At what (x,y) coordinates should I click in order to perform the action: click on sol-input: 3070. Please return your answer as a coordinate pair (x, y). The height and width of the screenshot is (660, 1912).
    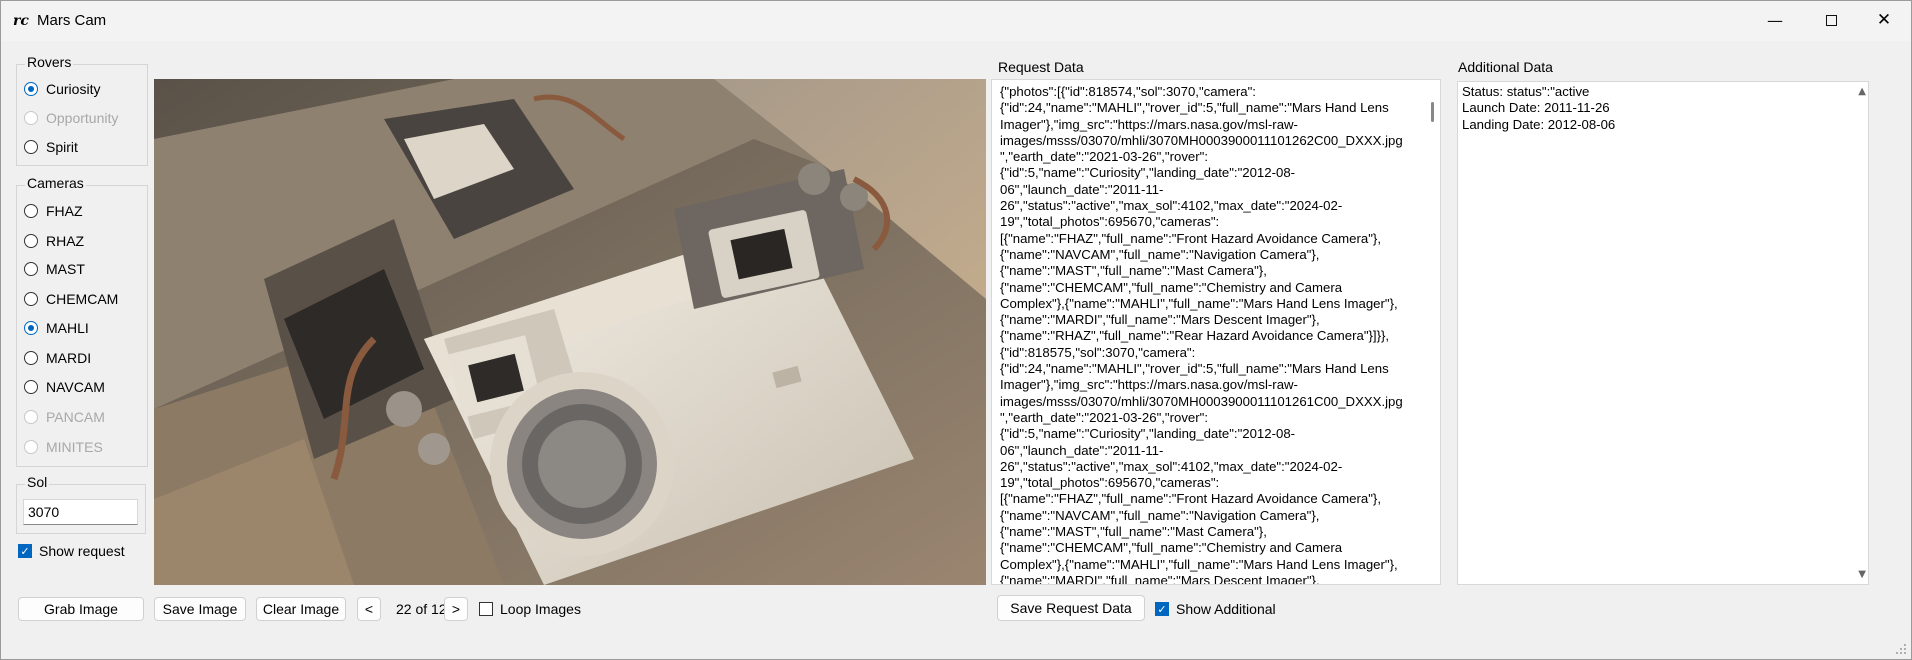
    Looking at the image, I should click on (80, 512).